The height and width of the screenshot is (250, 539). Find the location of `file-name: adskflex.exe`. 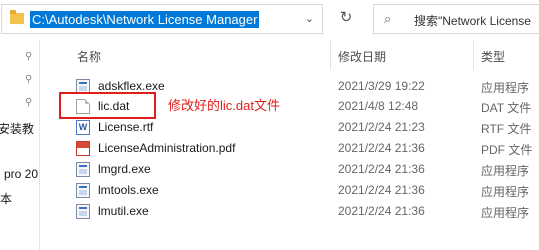

file-name: adskflex.exe is located at coordinates (131, 86).